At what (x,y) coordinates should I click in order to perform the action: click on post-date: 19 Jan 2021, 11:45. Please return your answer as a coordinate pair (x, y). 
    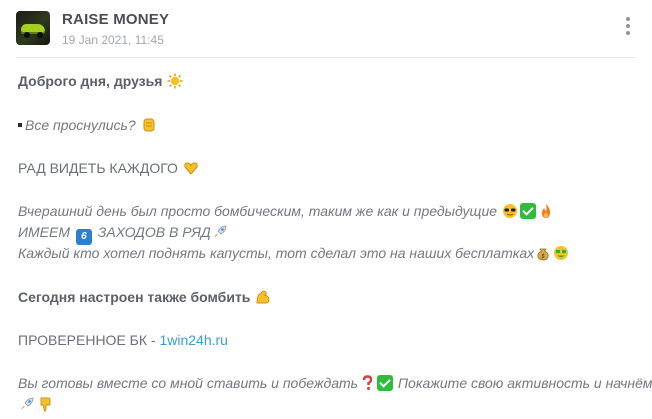
    Looking at the image, I should click on (113, 40).